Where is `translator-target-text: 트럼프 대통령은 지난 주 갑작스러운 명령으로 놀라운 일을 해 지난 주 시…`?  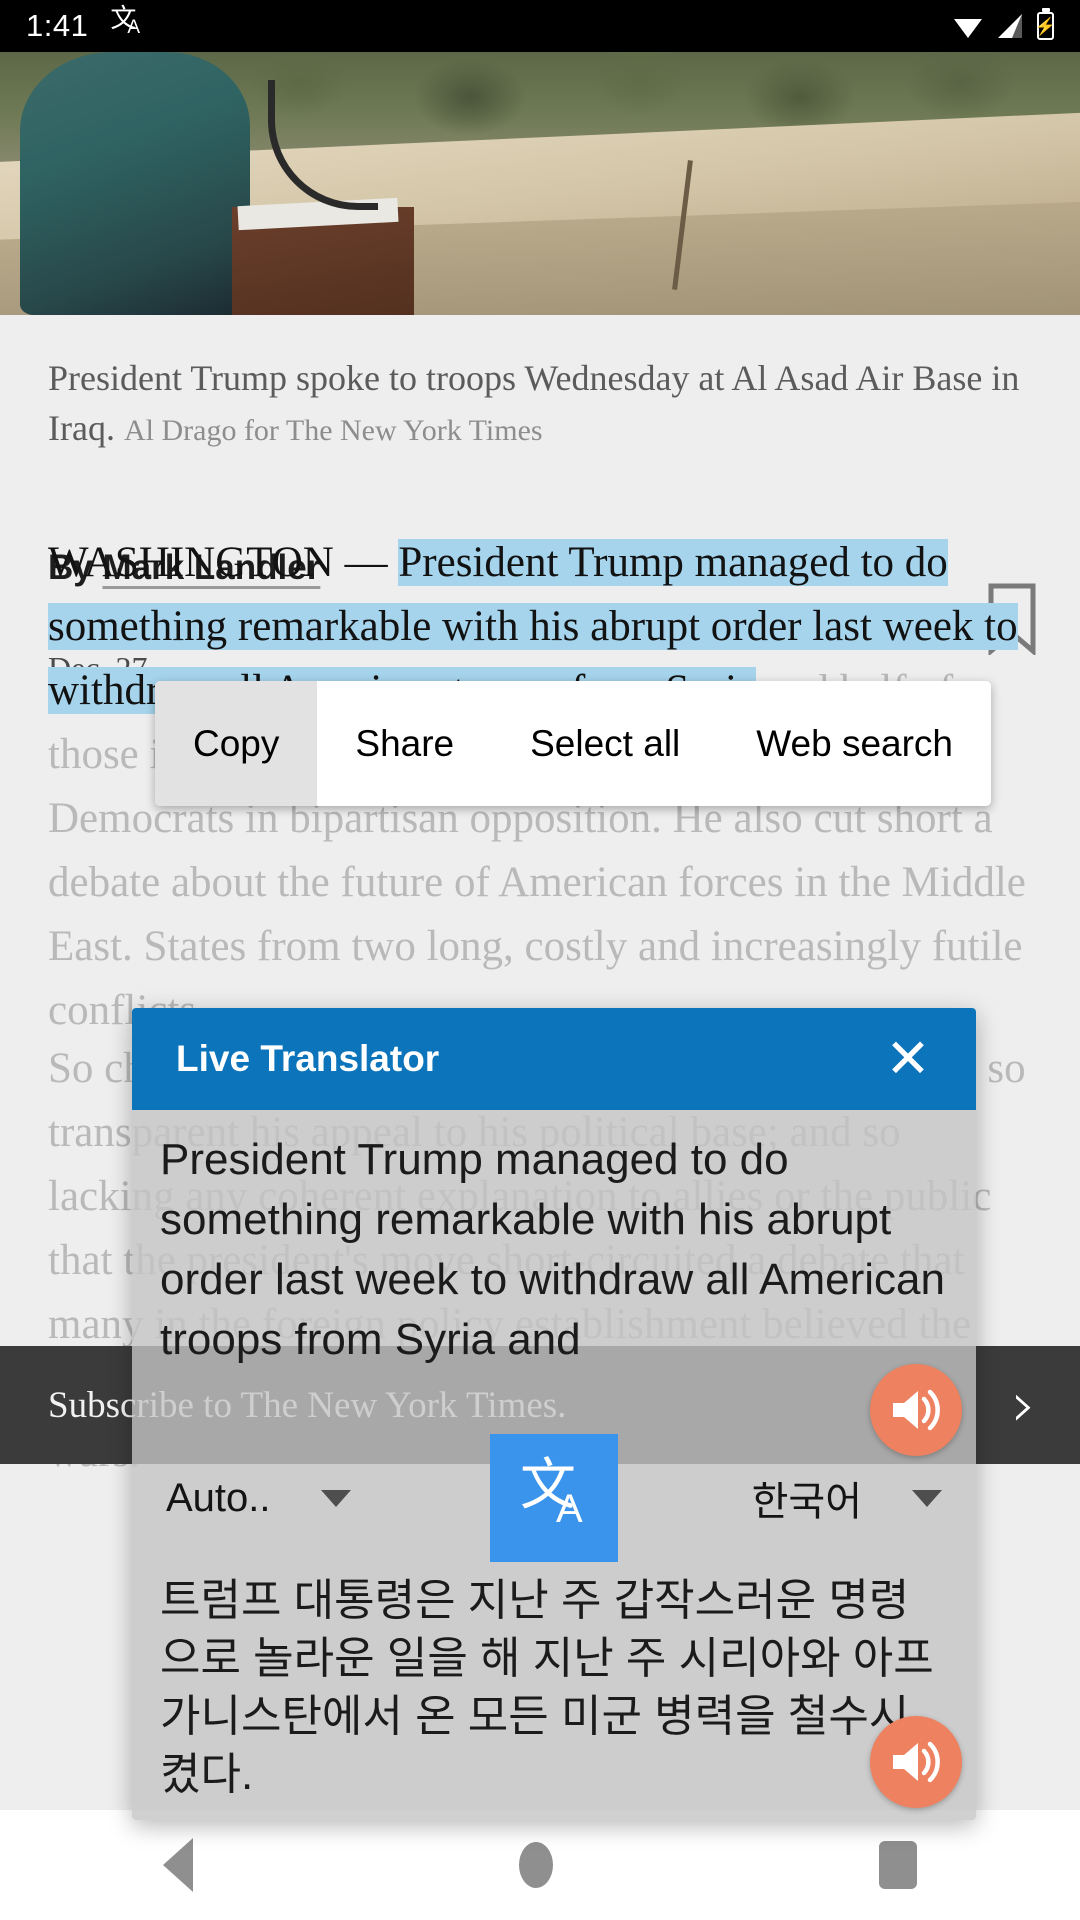
translator-target-text: 트럼프 대통령은 지난 주 갑작스러운 명령으로 놀라운 일을 해 지난 주 시… is located at coordinates (554, 1688).